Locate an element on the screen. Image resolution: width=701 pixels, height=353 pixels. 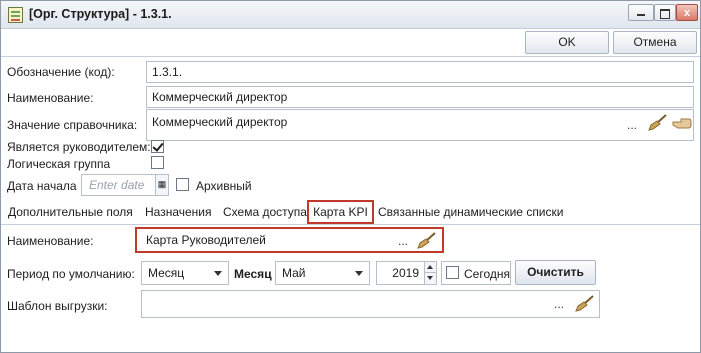
ok-button: OK is located at coordinates (567, 42).